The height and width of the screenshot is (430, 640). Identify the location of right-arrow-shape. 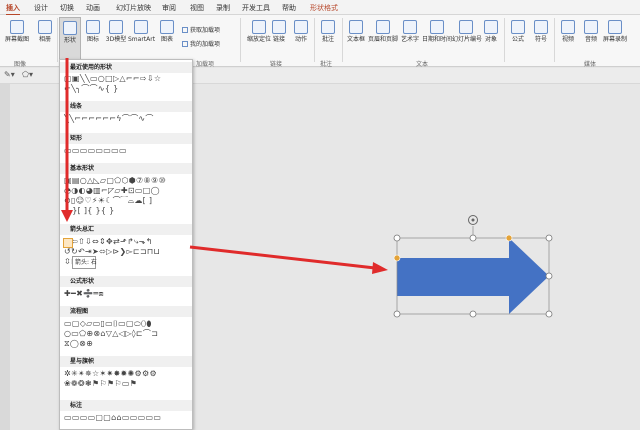
(473, 276).